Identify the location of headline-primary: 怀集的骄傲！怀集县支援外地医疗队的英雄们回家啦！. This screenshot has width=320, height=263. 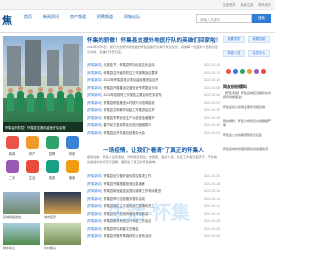
(153, 40).